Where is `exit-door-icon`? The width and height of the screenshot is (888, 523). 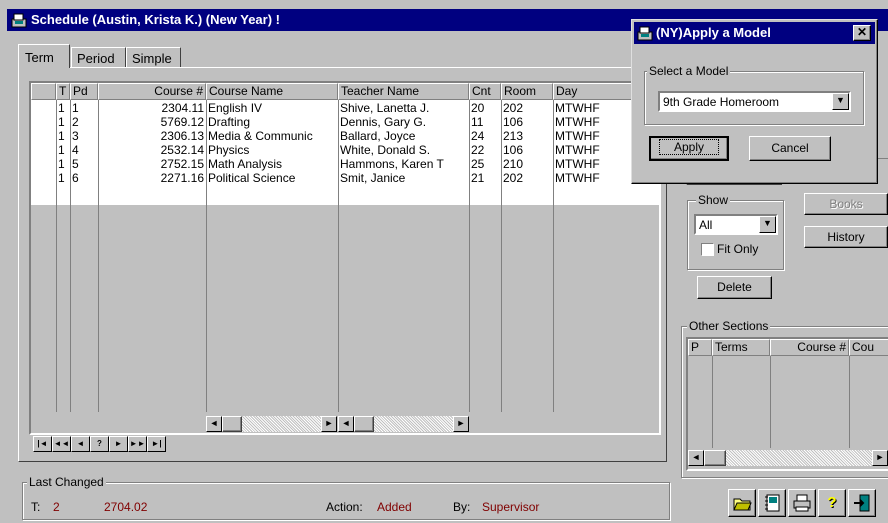 exit-door-icon is located at coordinates (862, 503).